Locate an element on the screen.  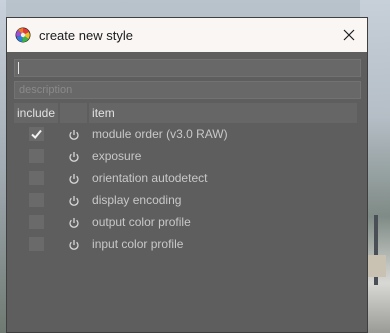
close-button is located at coordinates (349, 35).